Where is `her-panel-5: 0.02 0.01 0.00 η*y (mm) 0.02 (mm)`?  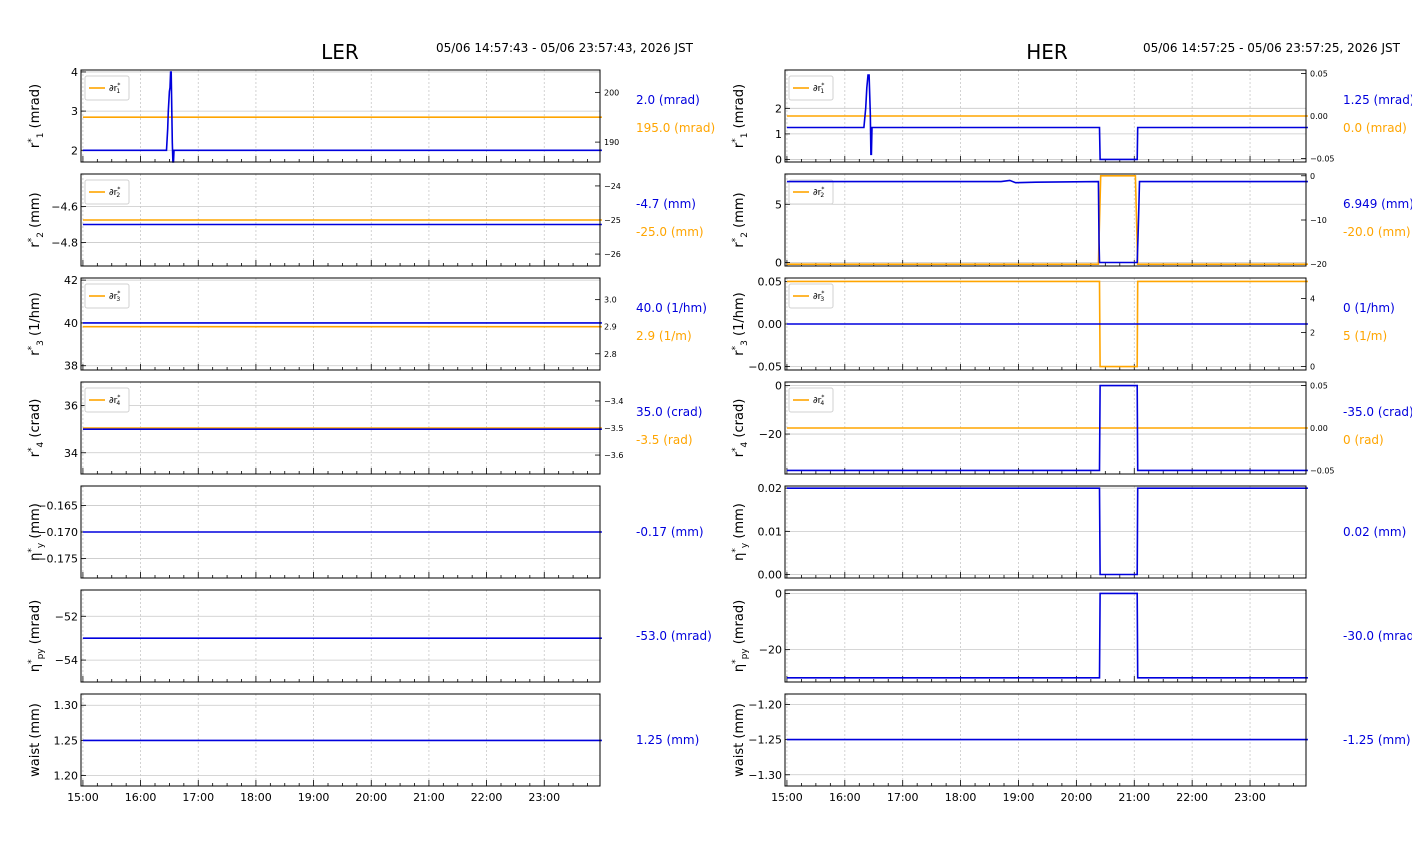 her-panel-5: 0.02 0.01 0.00 η*y (mm) 0.02 (mm) is located at coordinates (1068, 531).